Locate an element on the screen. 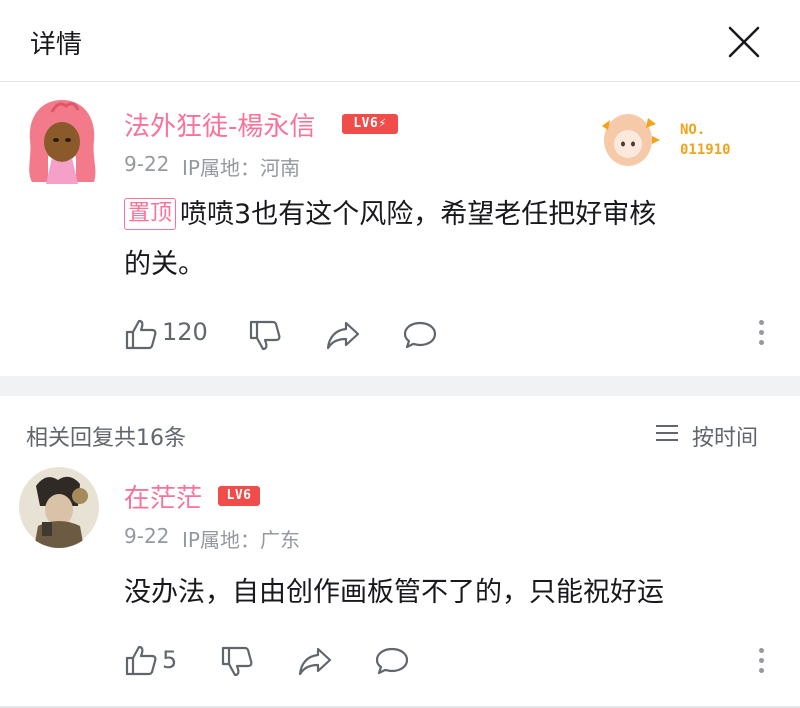 Image resolution: width=800 pixels, height=708 pixels. main-comment-text-line1: 喷喷3也有这个风险，希望老任把好审核 is located at coordinates (418, 214).